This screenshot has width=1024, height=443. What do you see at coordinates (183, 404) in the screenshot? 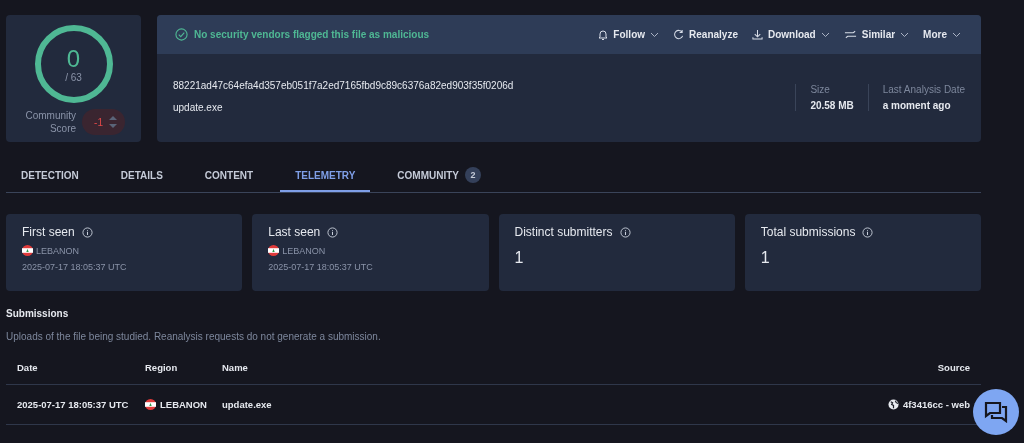
I see `table-cell: LEBANON` at bounding box center [183, 404].